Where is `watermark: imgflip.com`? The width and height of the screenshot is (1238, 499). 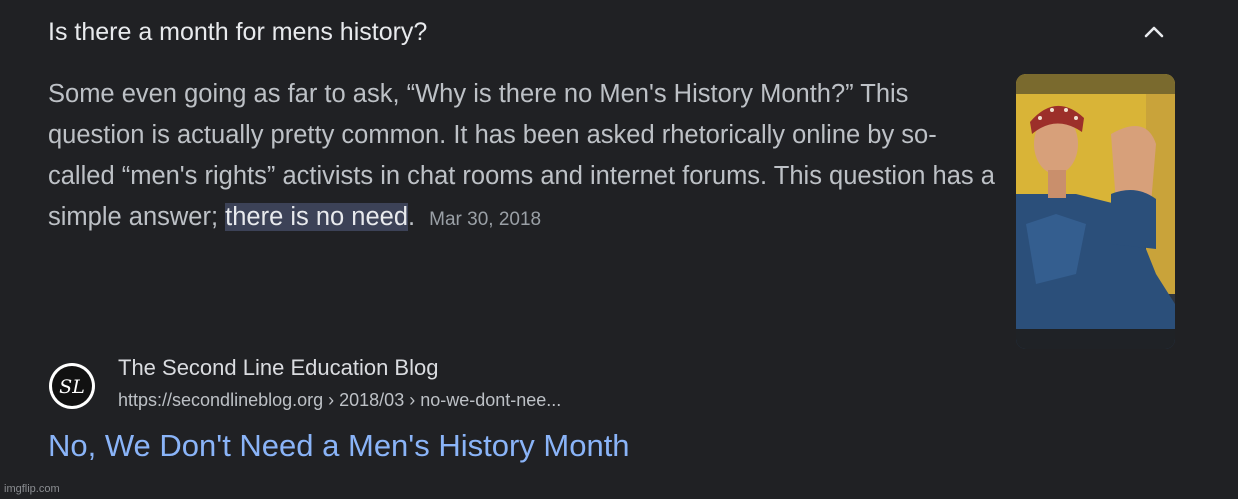
watermark: imgflip.com is located at coordinates (32, 489).